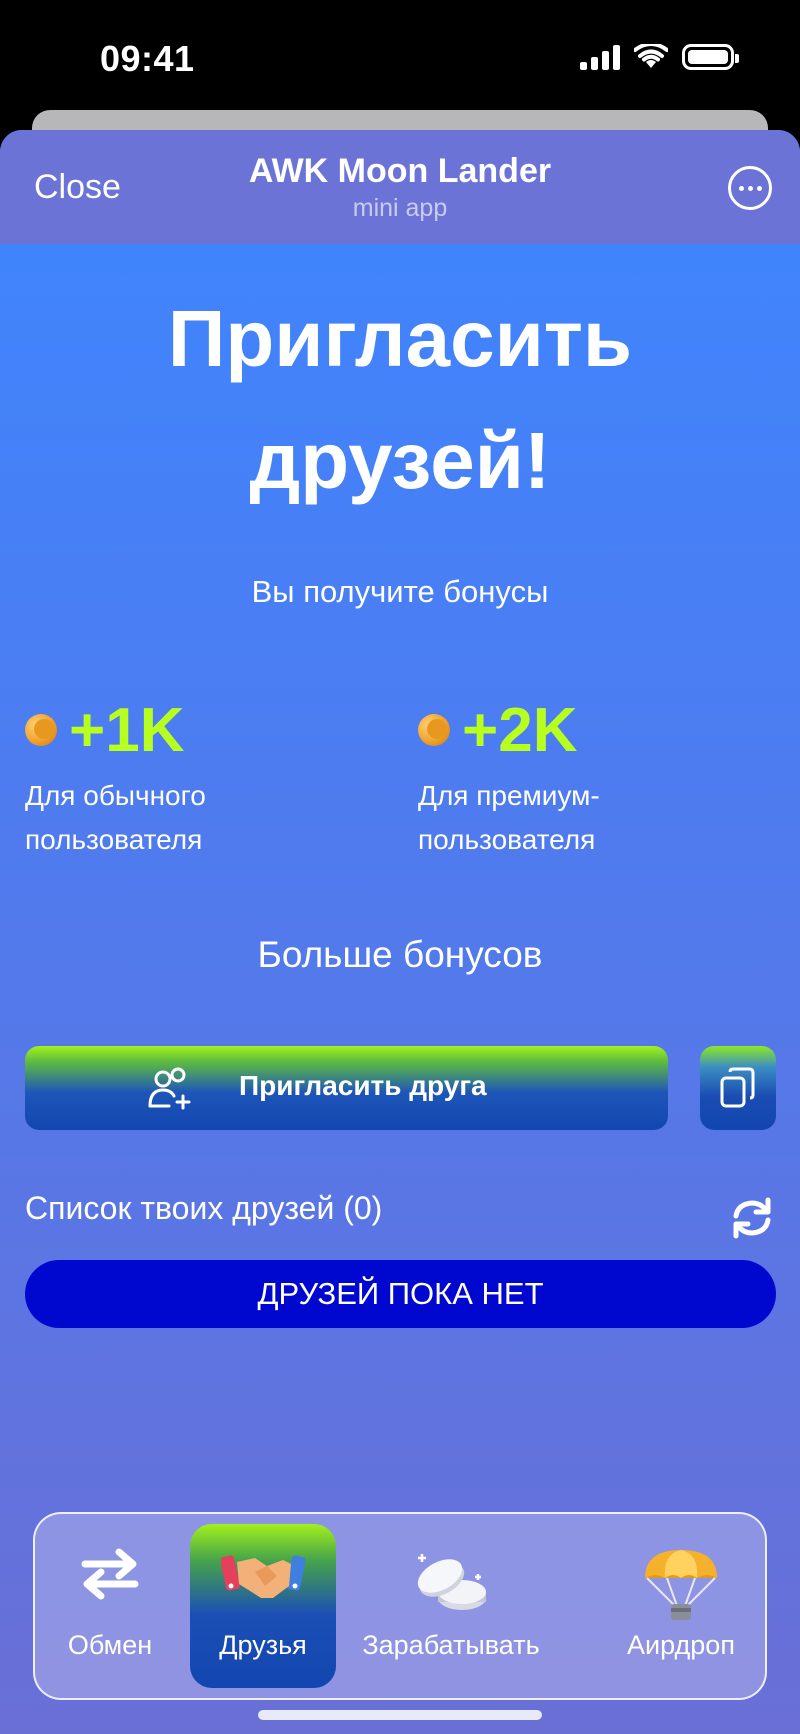  What do you see at coordinates (651, 56) in the screenshot?
I see `wifi-icon` at bounding box center [651, 56].